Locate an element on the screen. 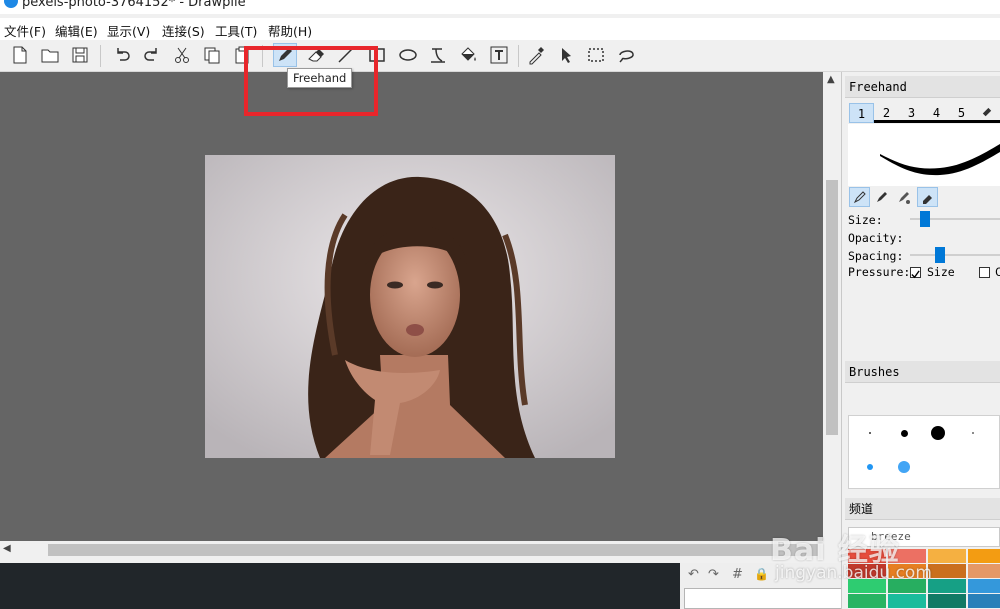  menu-help: 帮助(H) is located at coordinates (290, 30).